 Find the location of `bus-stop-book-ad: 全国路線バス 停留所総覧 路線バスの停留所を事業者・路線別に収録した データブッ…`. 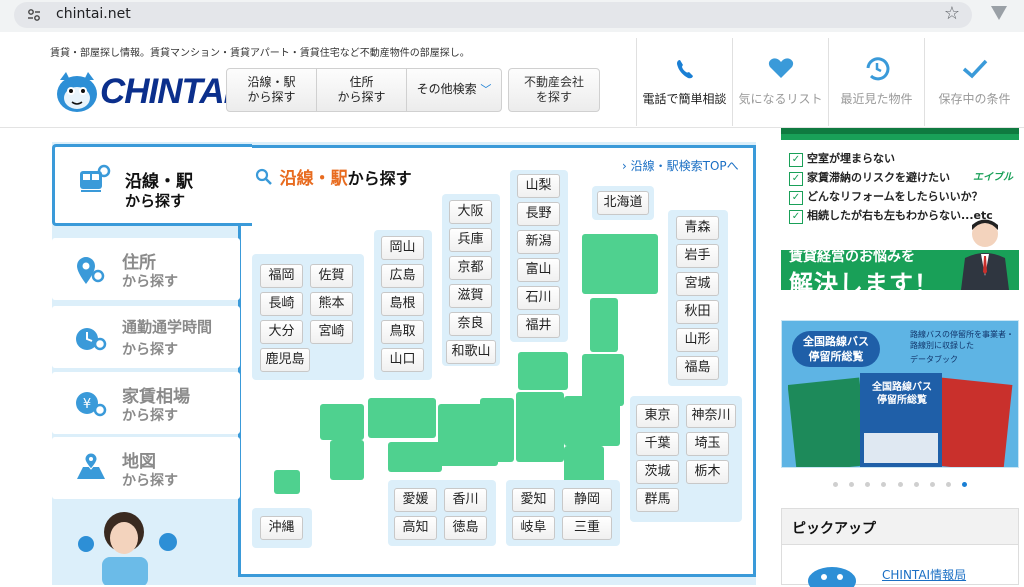

bus-stop-book-ad: 全国路線バス 停留所総覧 路線バスの停留所を事業者・路線別に収録した データブッ… is located at coordinates (900, 394).